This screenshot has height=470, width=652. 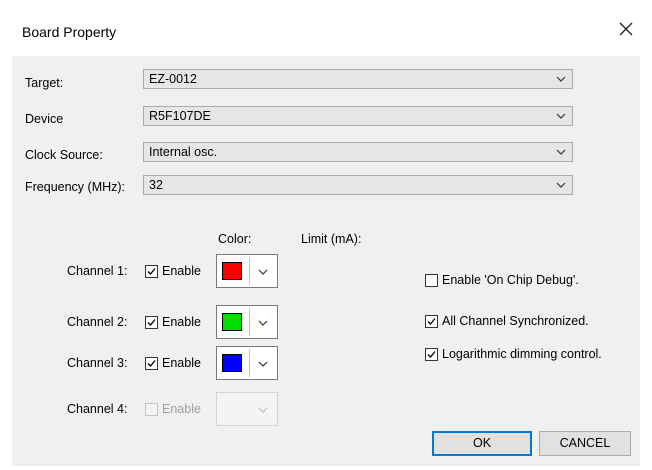 What do you see at coordinates (358, 79) in the screenshot?
I see `target-combobox: EZ-0012` at bounding box center [358, 79].